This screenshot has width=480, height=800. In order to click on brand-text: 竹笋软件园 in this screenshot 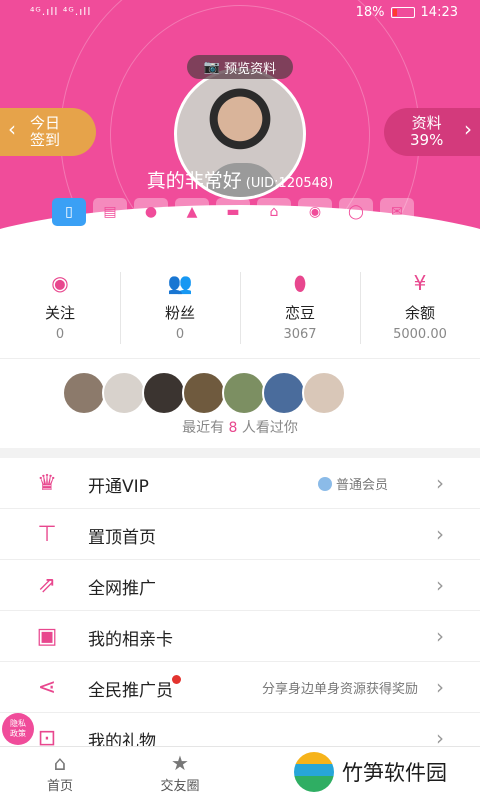, I will do `click(394, 773)`.